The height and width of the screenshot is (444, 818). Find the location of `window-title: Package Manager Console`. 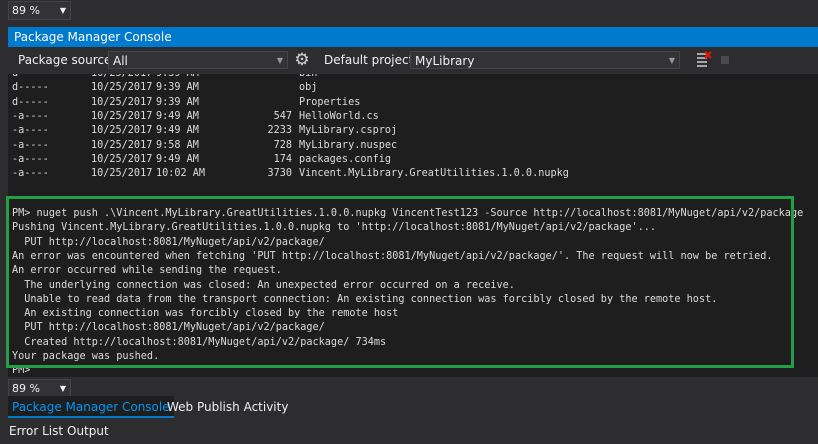

window-title: Package Manager Console is located at coordinates (93, 37).